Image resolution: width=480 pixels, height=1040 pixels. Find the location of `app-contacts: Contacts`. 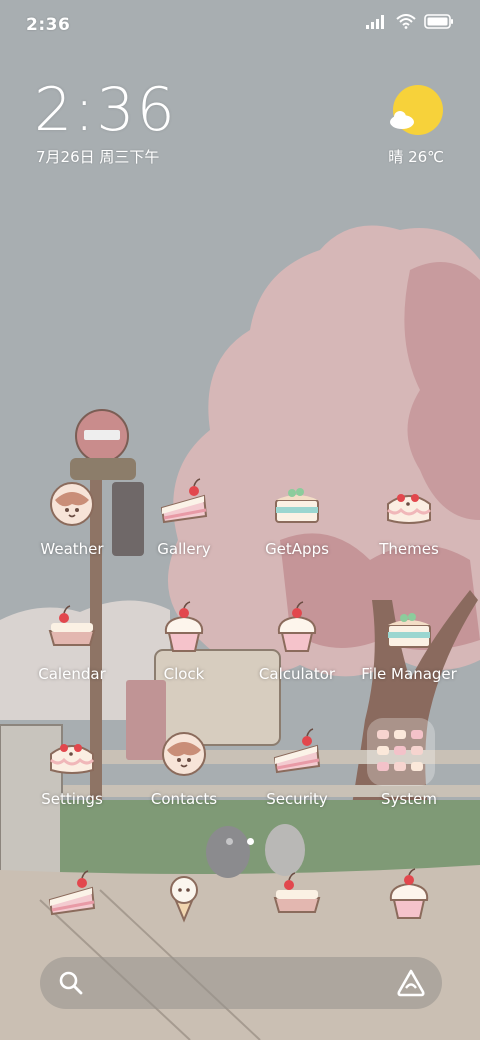

app-contacts: Contacts is located at coordinates (184, 774).